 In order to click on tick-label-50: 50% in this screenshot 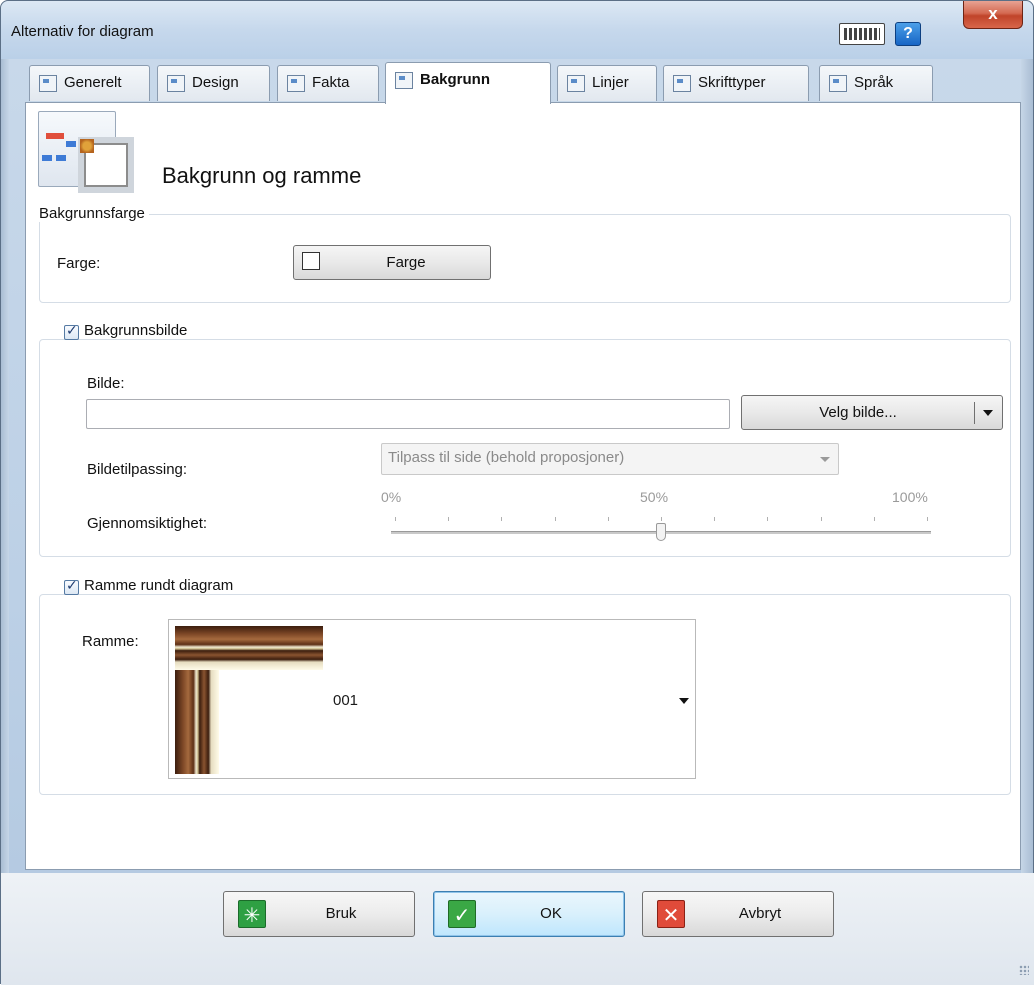, I will do `click(654, 497)`.